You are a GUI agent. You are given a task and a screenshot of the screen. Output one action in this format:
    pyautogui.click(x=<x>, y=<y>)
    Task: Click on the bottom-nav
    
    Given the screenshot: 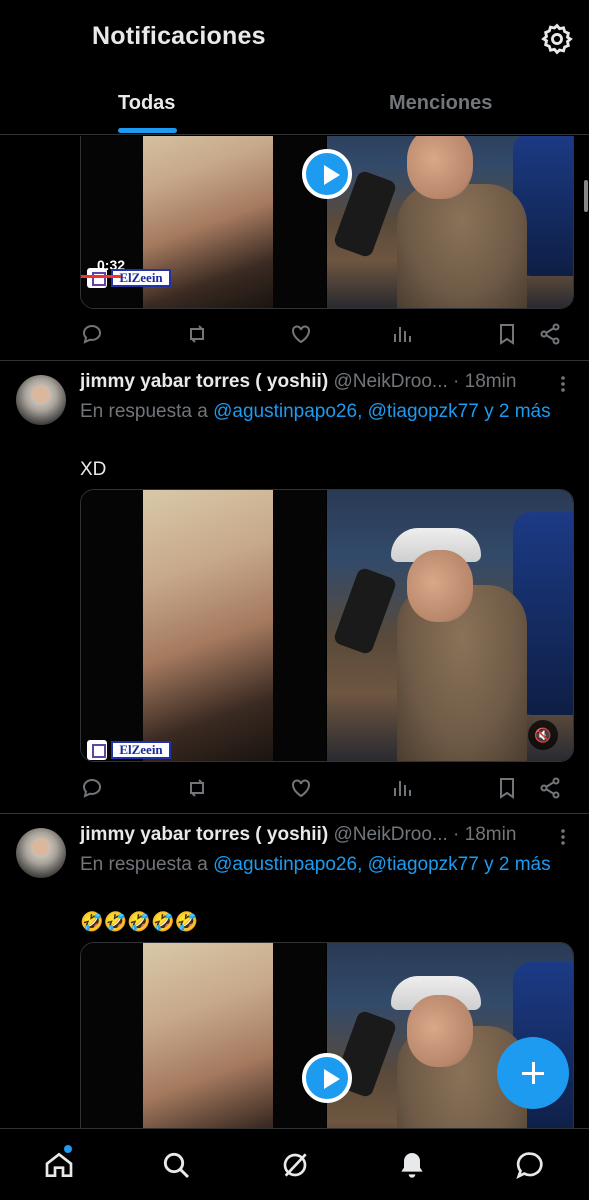 What is the action you would take?
    pyautogui.click(x=294, y=1164)
    